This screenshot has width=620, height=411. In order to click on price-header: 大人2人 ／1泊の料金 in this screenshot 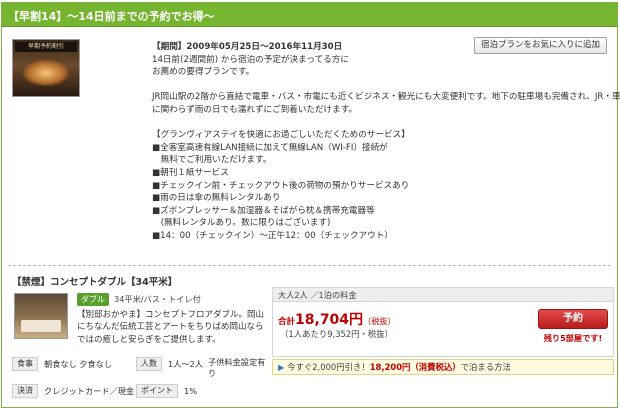, I will do `click(443, 295)`.